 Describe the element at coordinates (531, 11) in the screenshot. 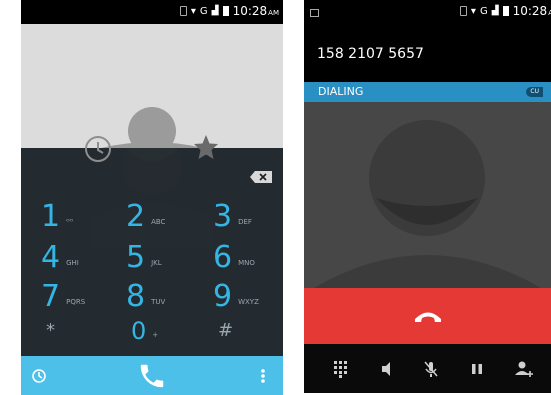

I see `status-time: 10:28A` at that location.